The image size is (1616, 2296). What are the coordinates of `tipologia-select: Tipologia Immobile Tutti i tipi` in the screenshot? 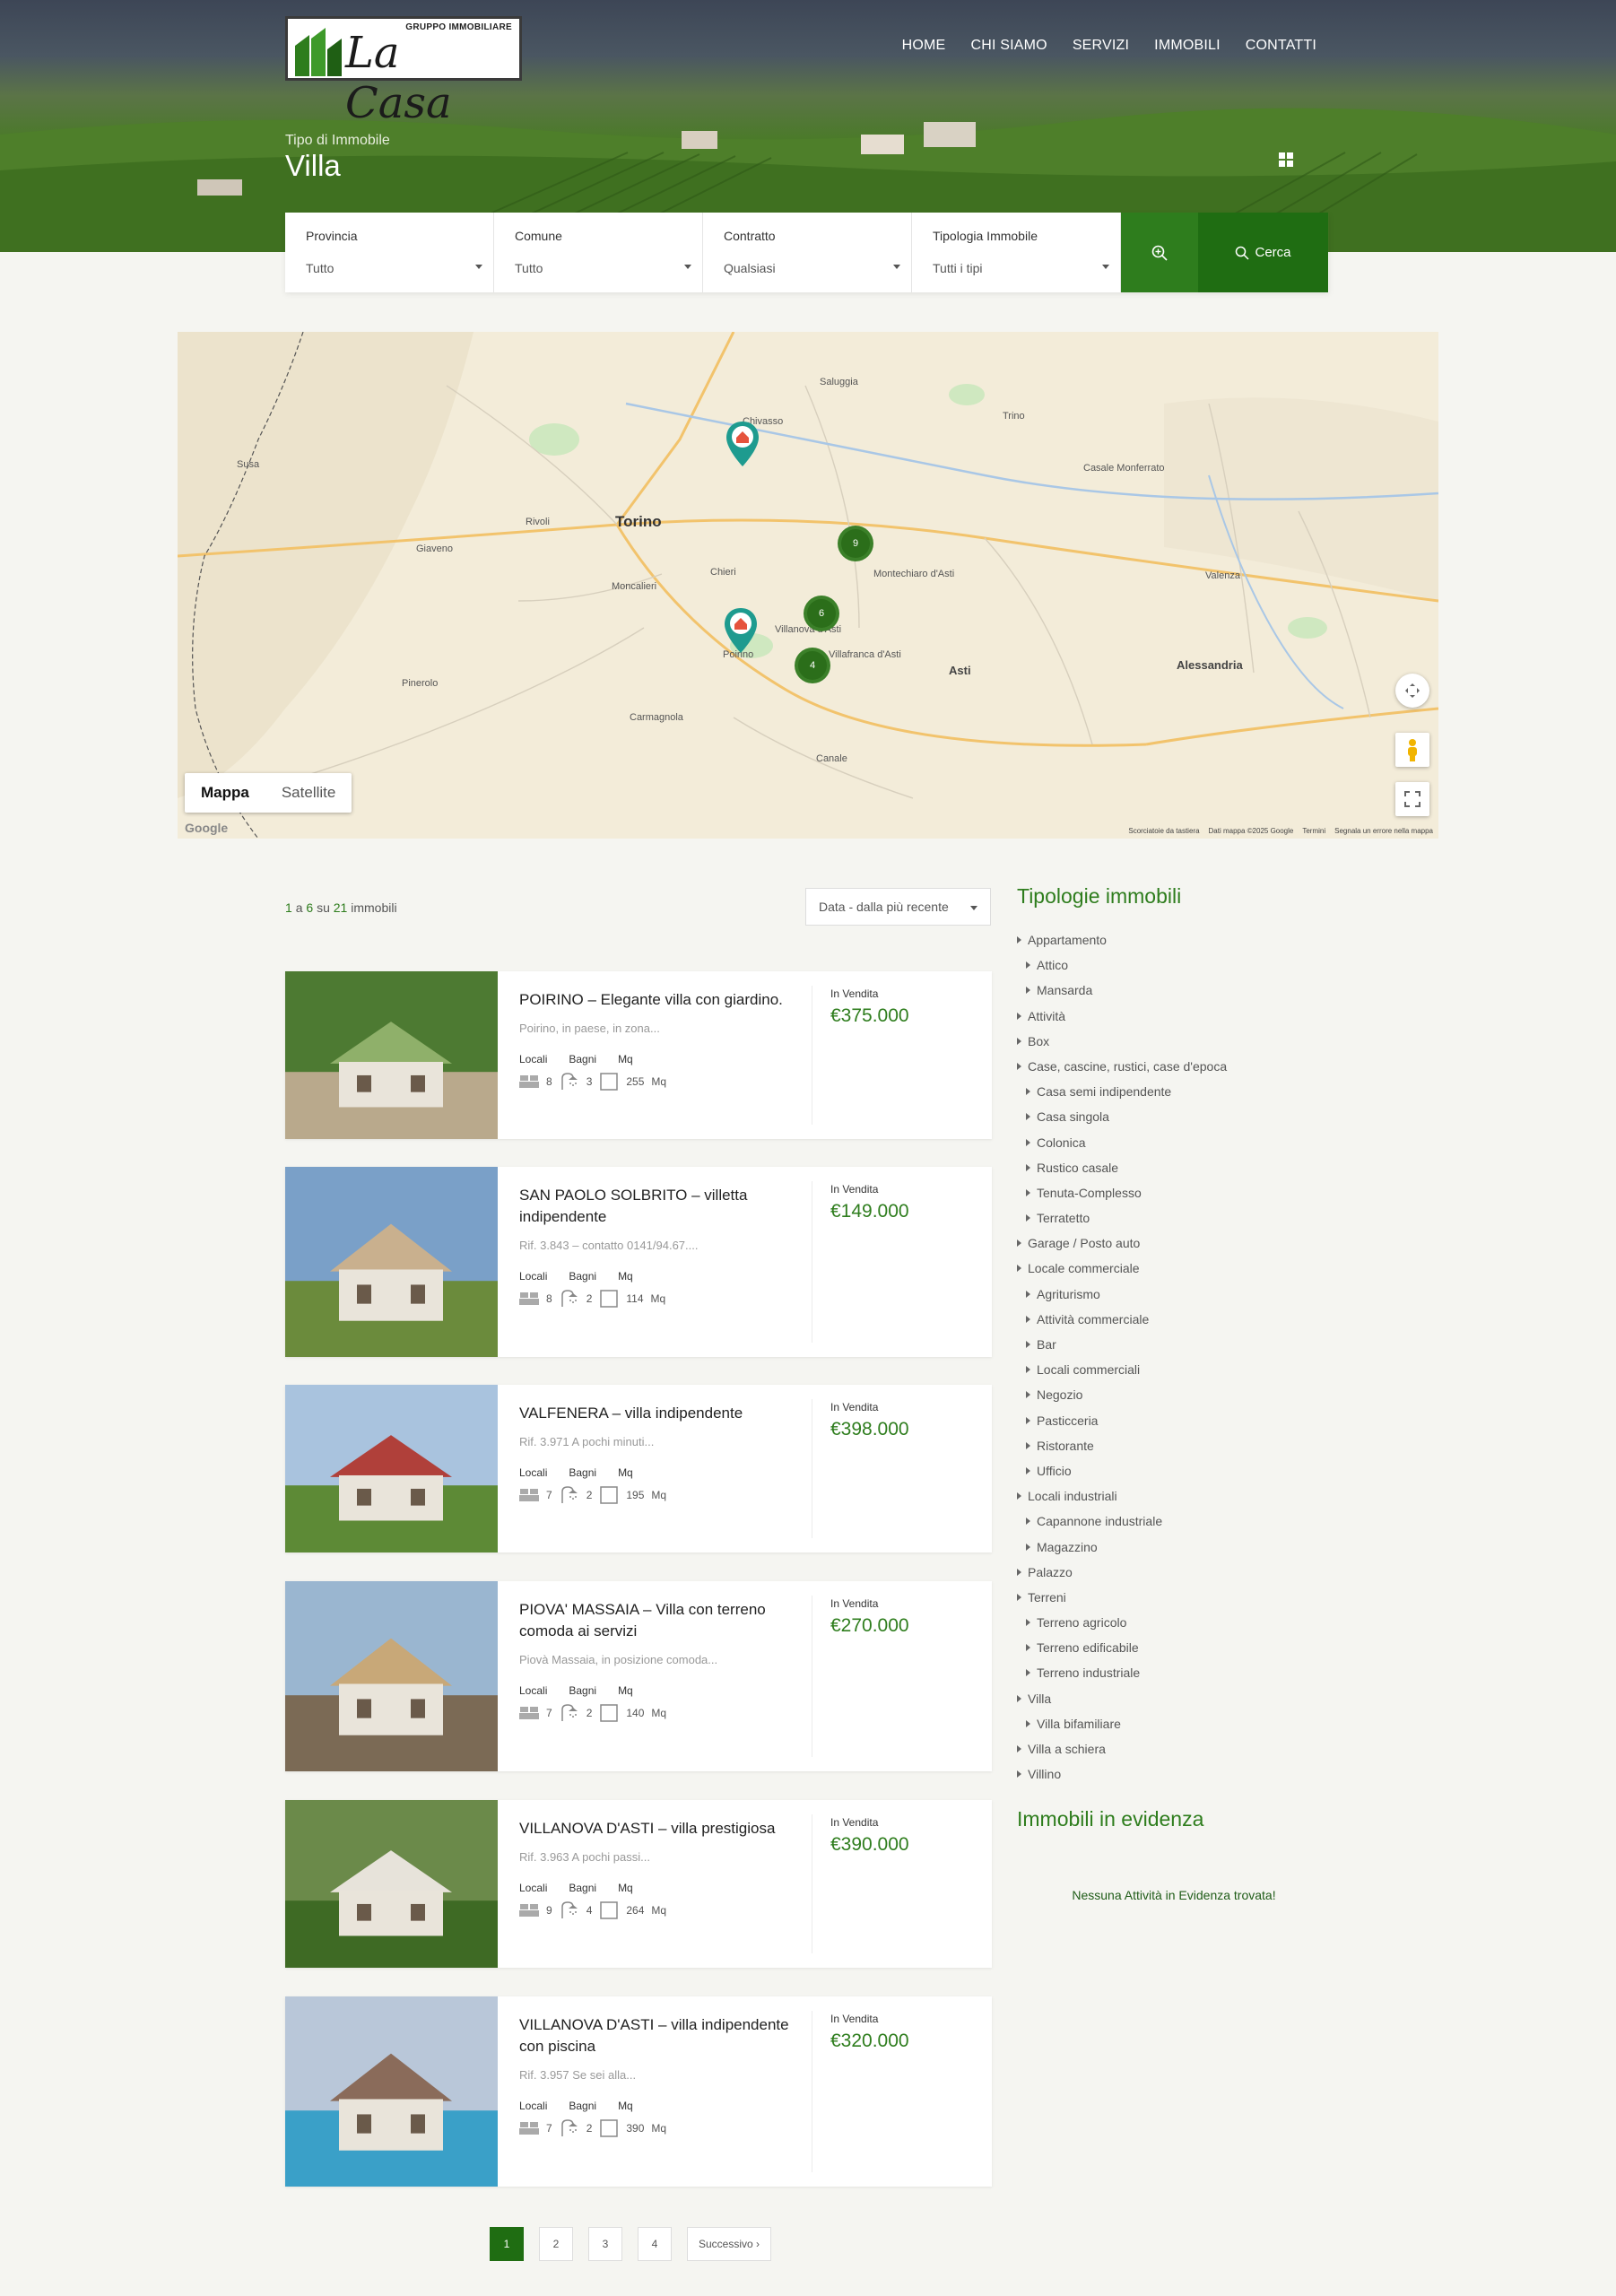 It's located at (1017, 252).